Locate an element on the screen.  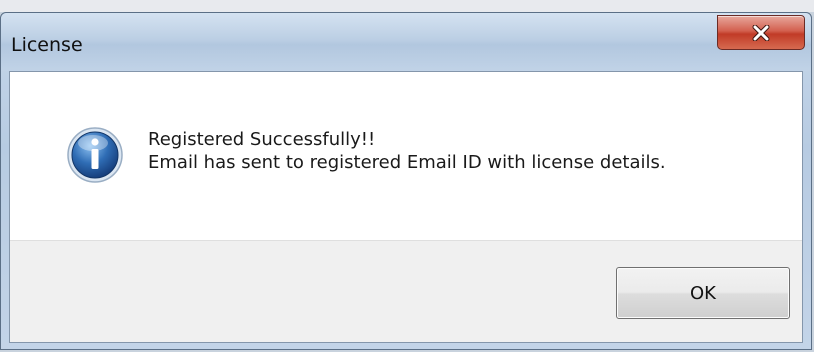
window-title: License is located at coordinates (47, 45).